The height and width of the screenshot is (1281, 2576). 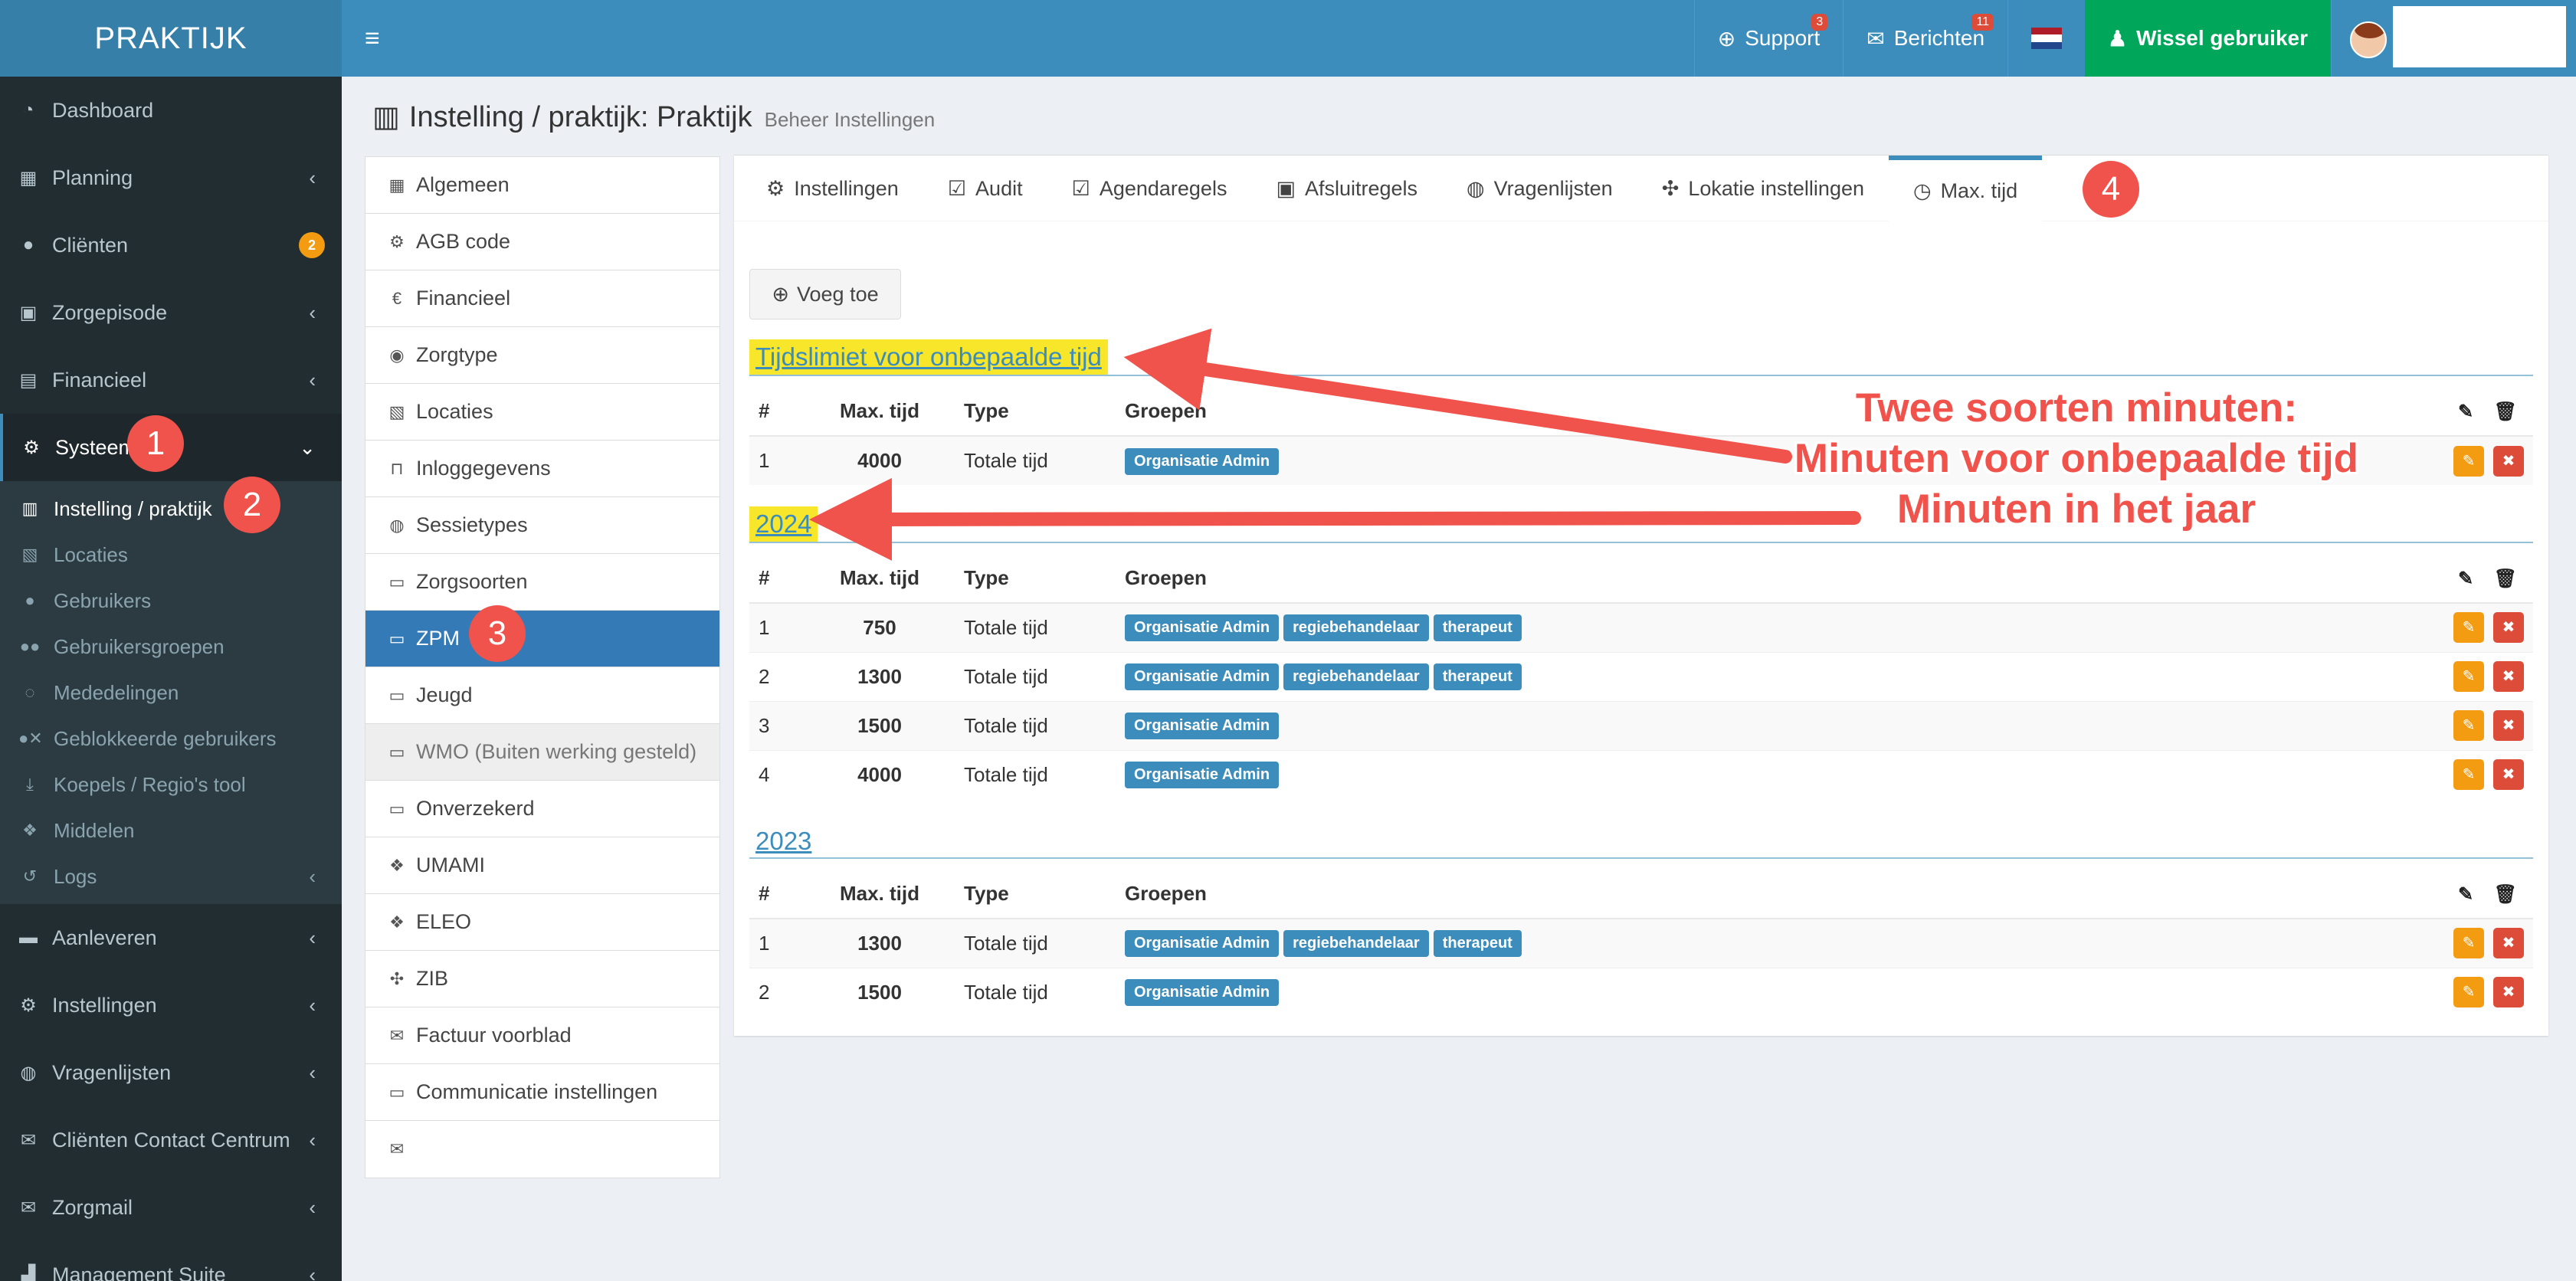 I want to click on tab-label: Max. tijd, so click(x=1979, y=190).